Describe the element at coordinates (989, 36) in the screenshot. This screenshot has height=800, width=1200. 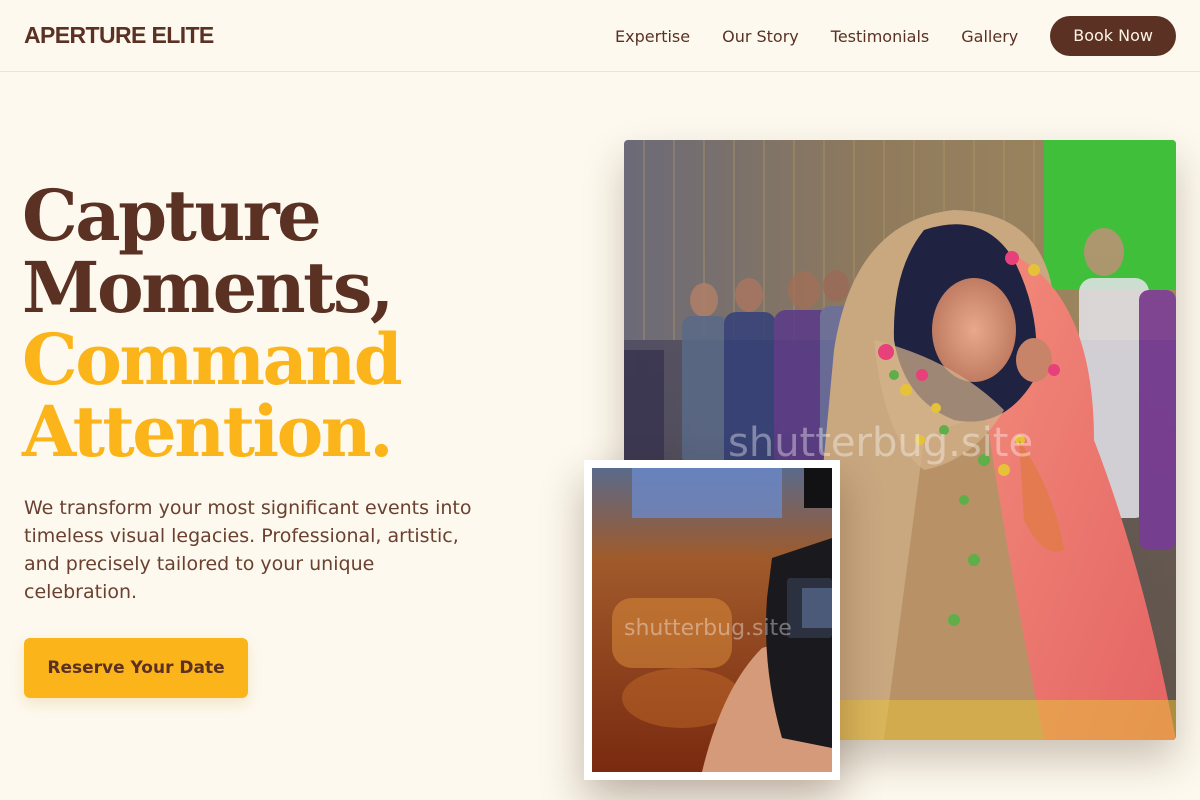
I see `nav-link-gallery: Gallery` at that location.